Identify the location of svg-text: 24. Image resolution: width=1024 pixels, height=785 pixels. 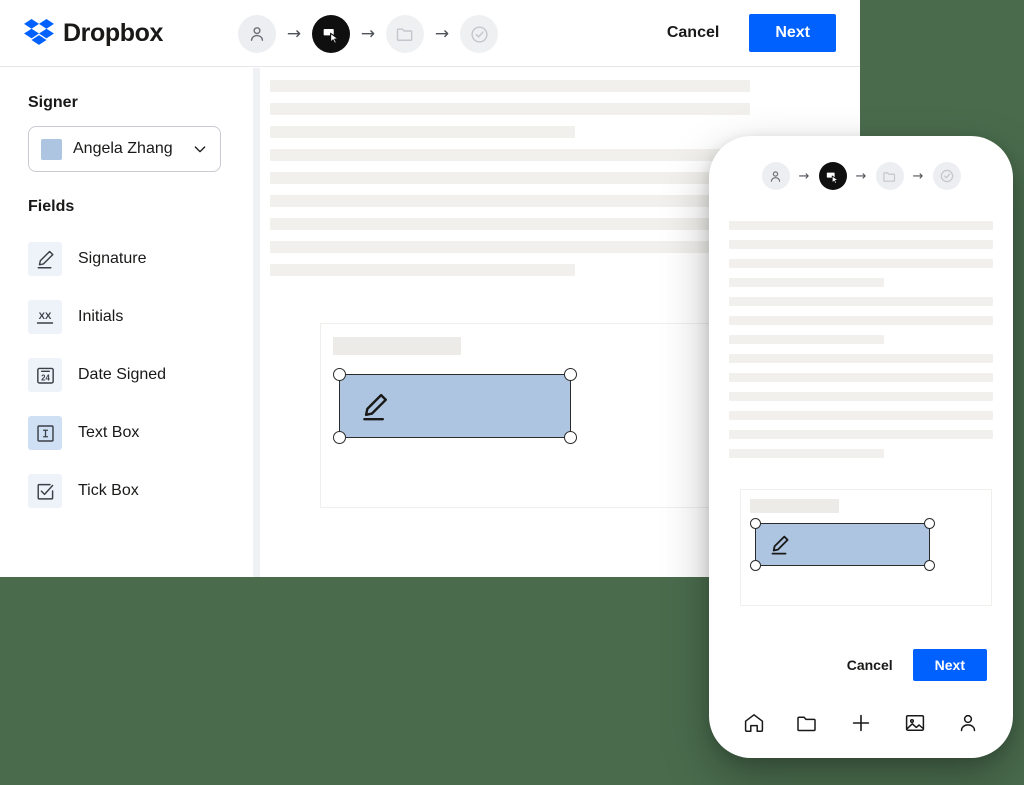
(45, 377).